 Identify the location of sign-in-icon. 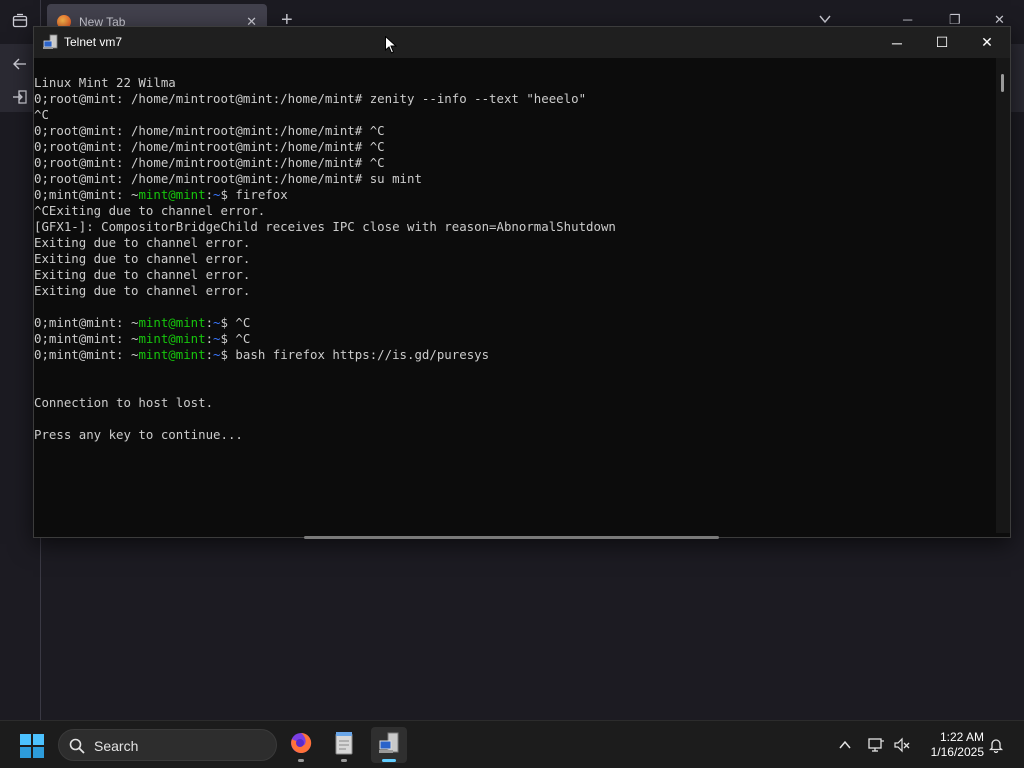
(20, 99).